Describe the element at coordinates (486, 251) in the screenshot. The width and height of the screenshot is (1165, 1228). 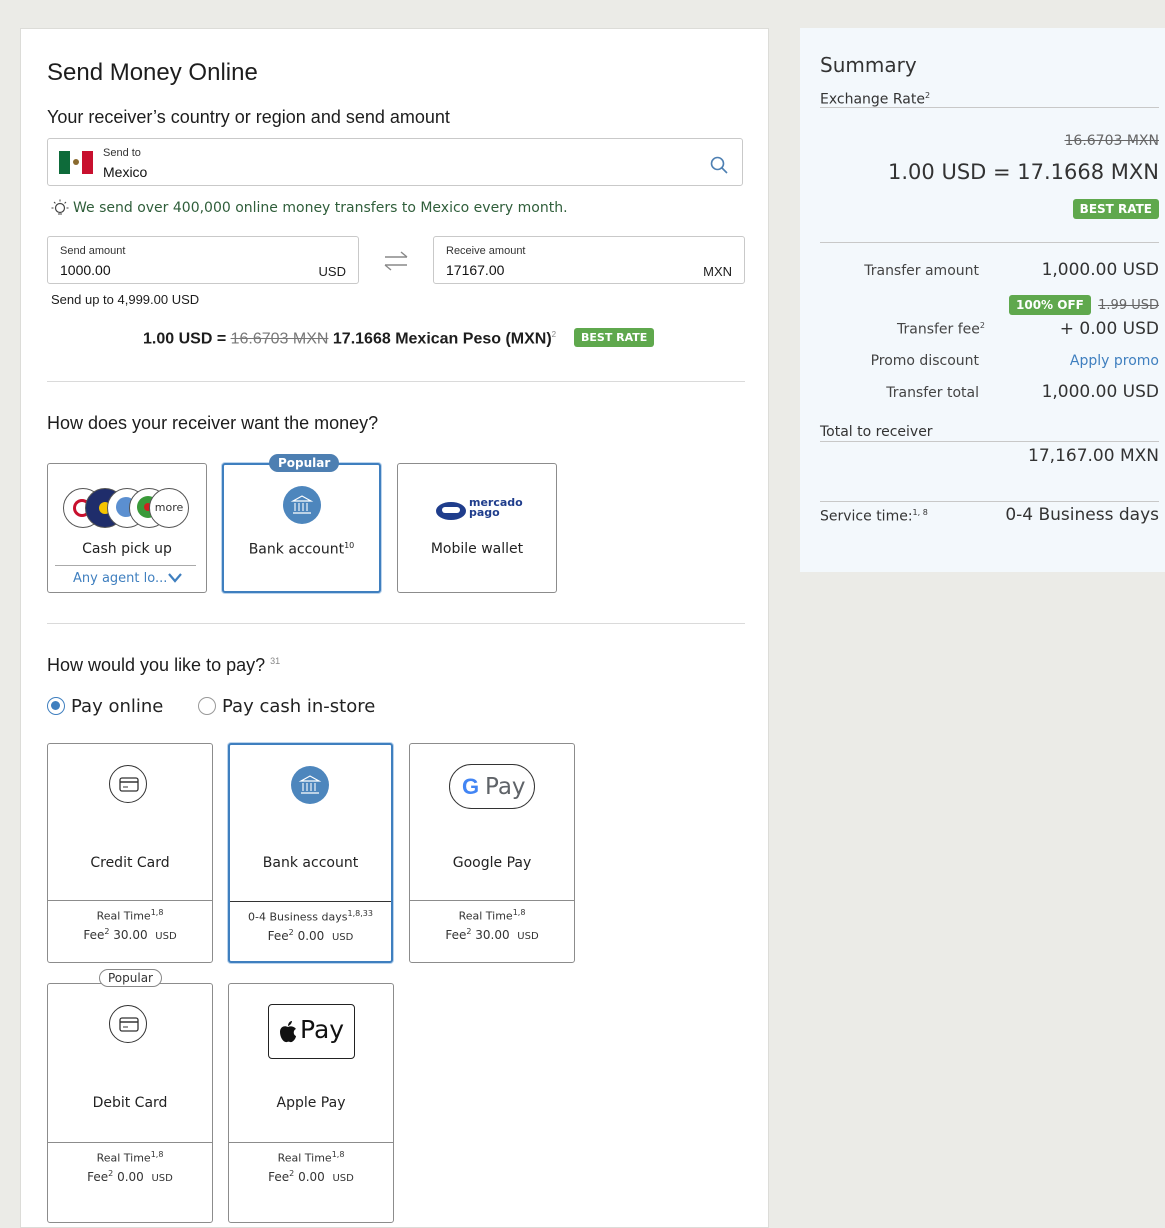
I see `receive-amount-label: Receive amount` at that location.